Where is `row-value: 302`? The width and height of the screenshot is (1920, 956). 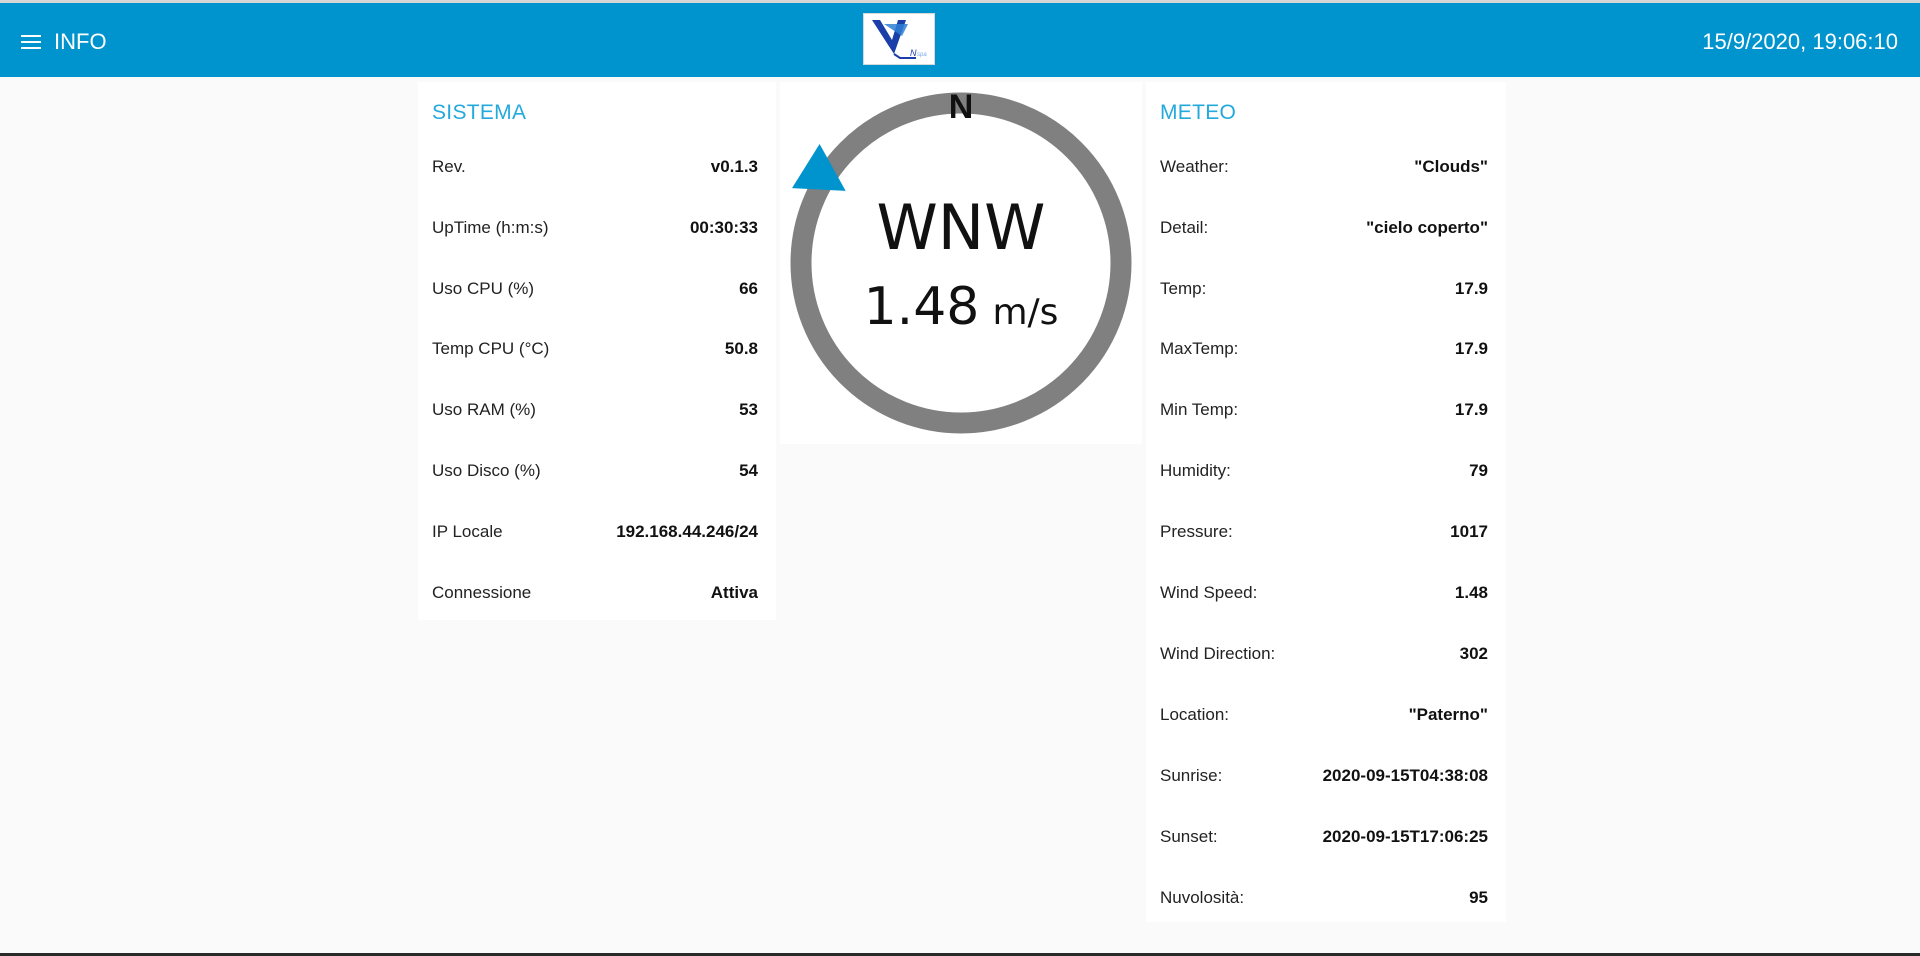 row-value: 302 is located at coordinates (1473, 653).